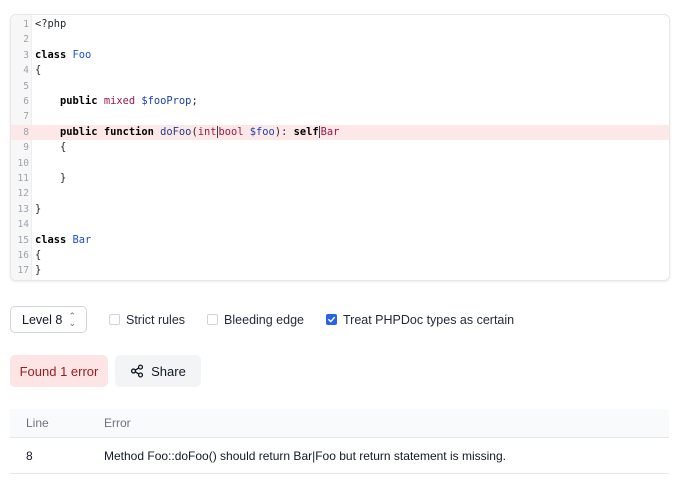 The width and height of the screenshot is (680, 484). I want to click on line-number: 11, so click(23, 178).